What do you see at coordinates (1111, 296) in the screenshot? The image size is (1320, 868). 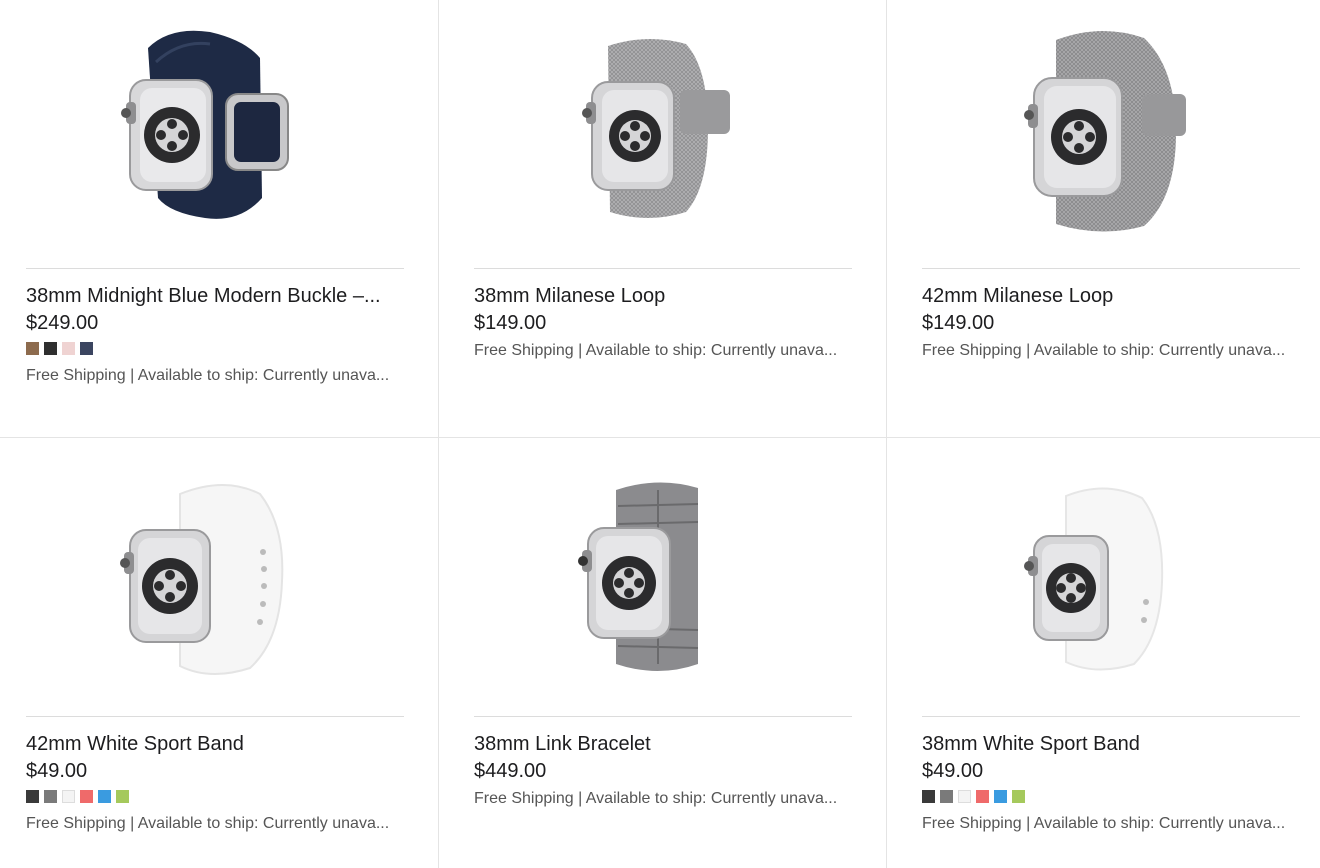 I see `product-name: 42mm Milanese Loop` at bounding box center [1111, 296].